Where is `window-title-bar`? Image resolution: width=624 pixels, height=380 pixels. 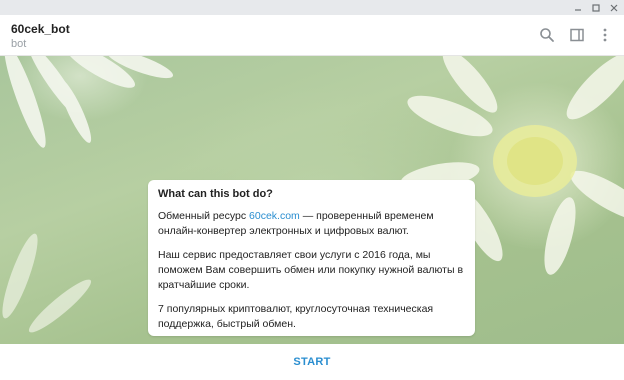 window-title-bar is located at coordinates (312, 7).